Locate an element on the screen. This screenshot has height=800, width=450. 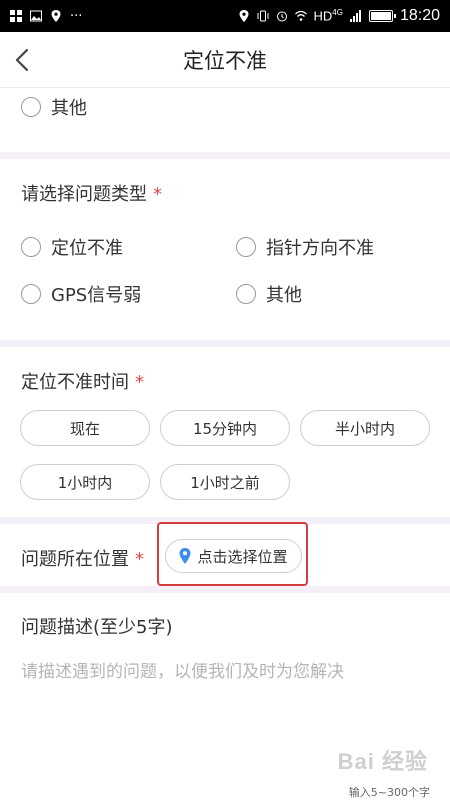
radio-label: GPS信号弱 is located at coordinates (96, 295).